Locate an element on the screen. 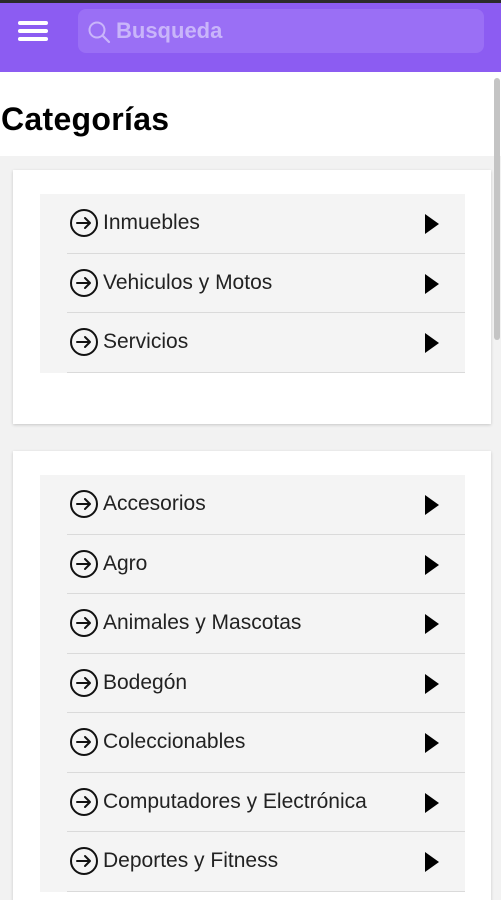 The width and height of the screenshot is (501, 900). search-bar is located at coordinates (281, 31).